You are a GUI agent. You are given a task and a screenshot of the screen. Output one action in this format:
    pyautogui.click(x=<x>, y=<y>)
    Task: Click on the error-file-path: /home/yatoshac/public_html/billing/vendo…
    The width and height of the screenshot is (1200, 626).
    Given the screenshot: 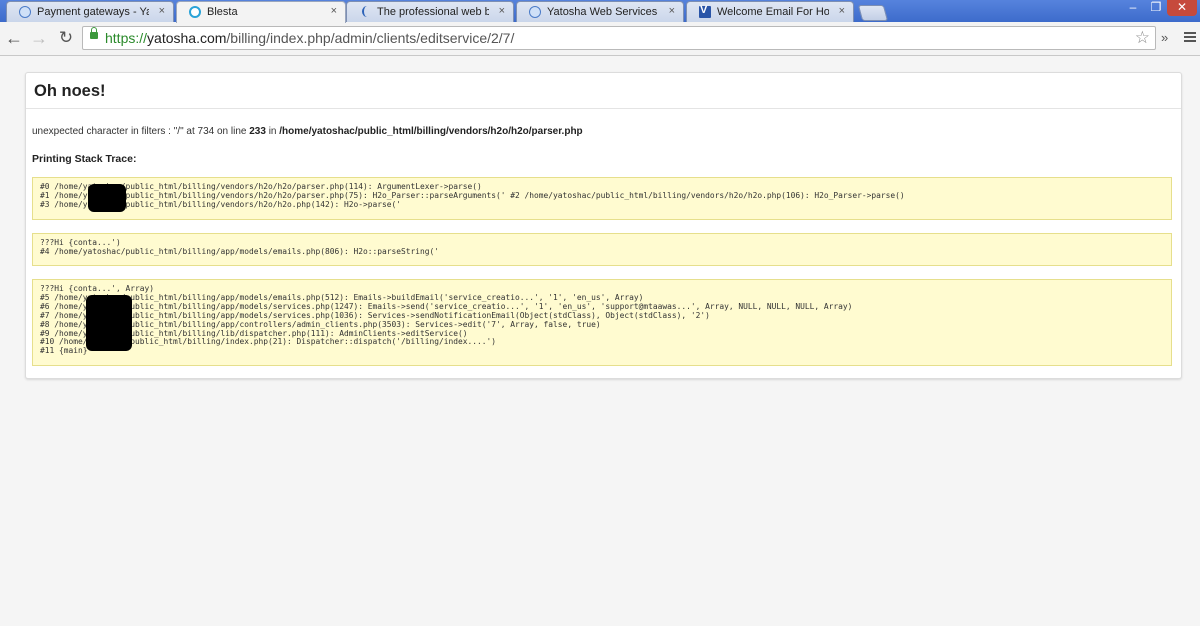 What is the action you would take?
    pyautogui.click(x=431, y=131)
    